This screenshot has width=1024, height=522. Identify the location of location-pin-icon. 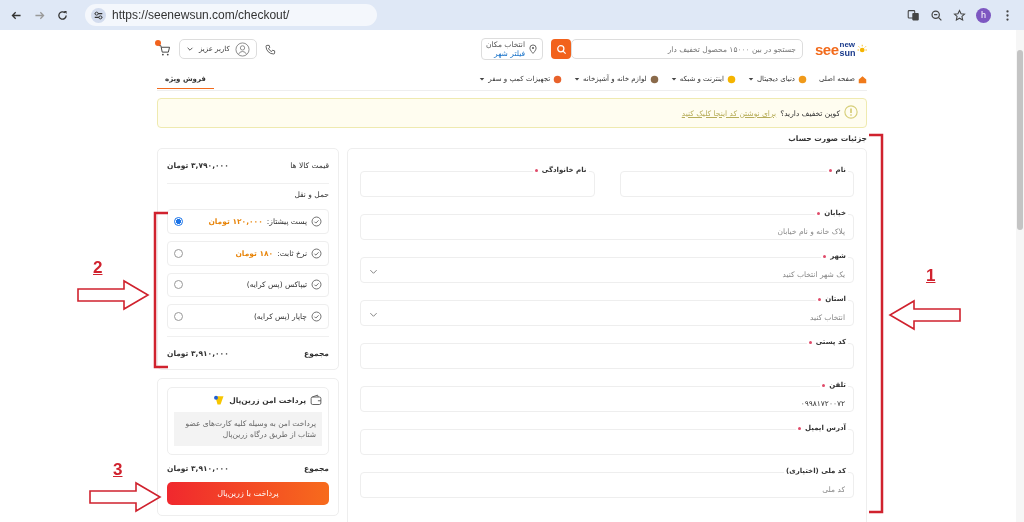
(533, 49).